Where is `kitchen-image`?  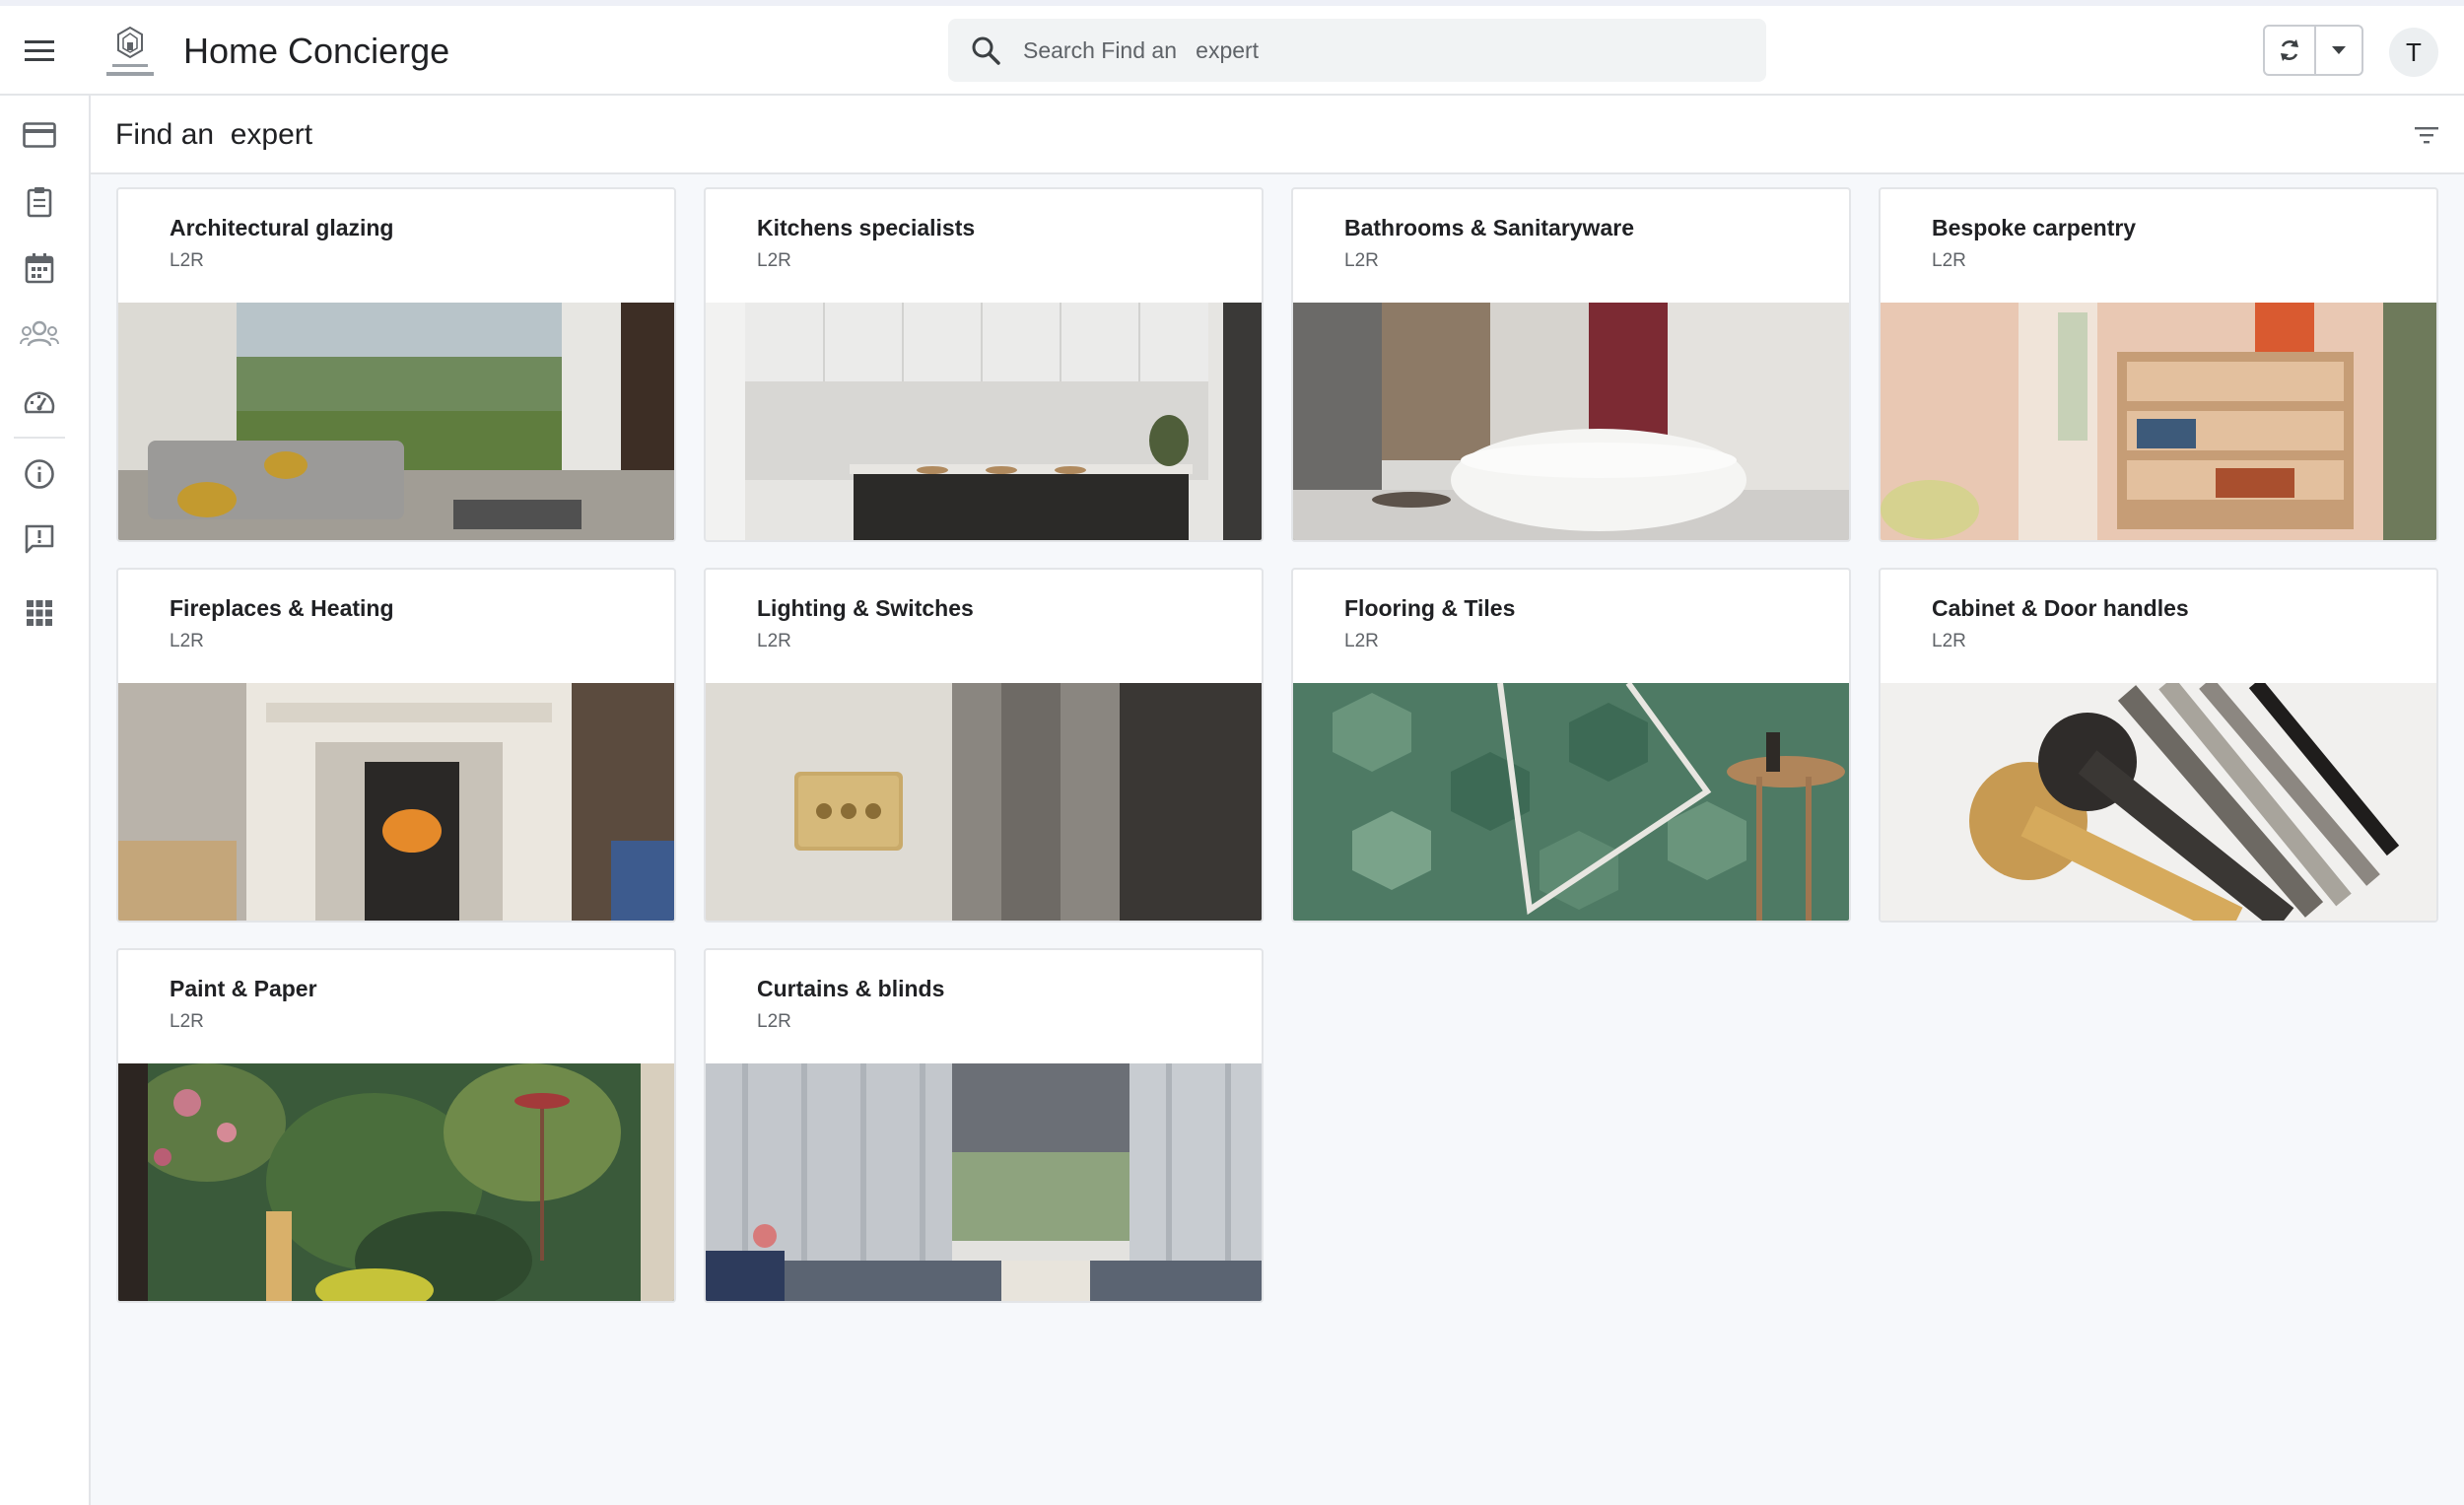 kitchen-image is located at coordinates (984, 421).